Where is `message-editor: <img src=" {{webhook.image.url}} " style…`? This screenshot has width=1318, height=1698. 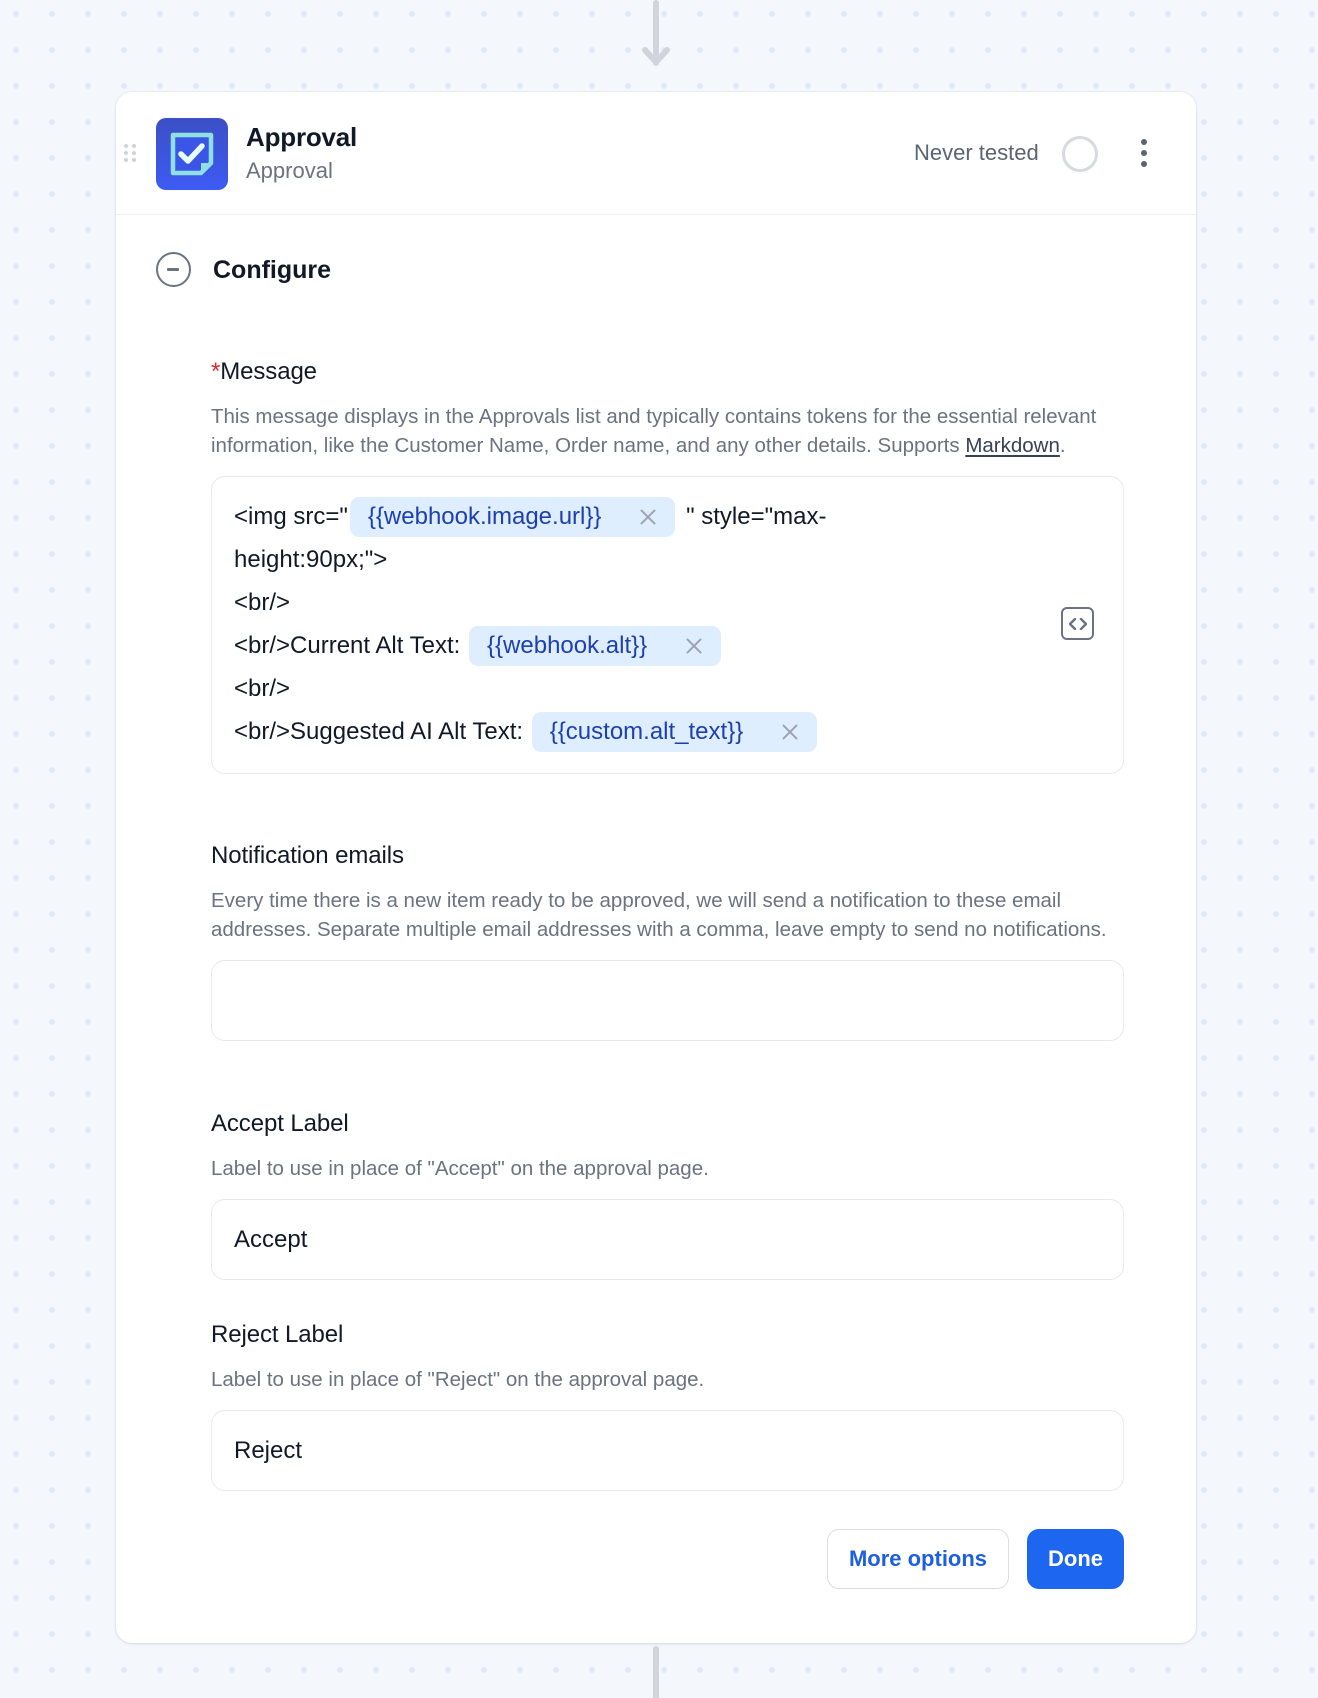 message-editor: <img src=" {{webhook.image.url}} " style… is located at coordinates (667, 625).